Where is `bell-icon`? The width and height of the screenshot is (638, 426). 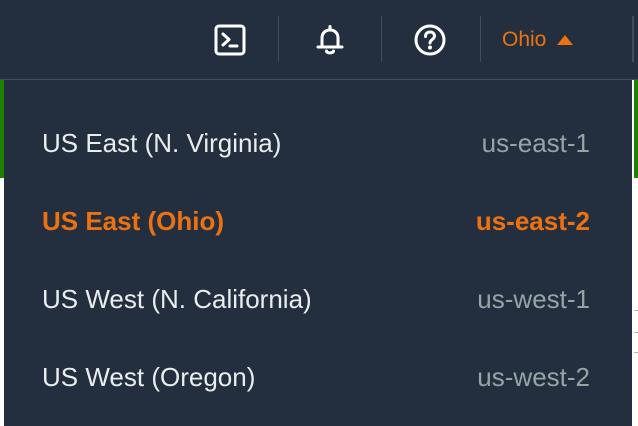 bell-icon is located at coordinates (330, 40).